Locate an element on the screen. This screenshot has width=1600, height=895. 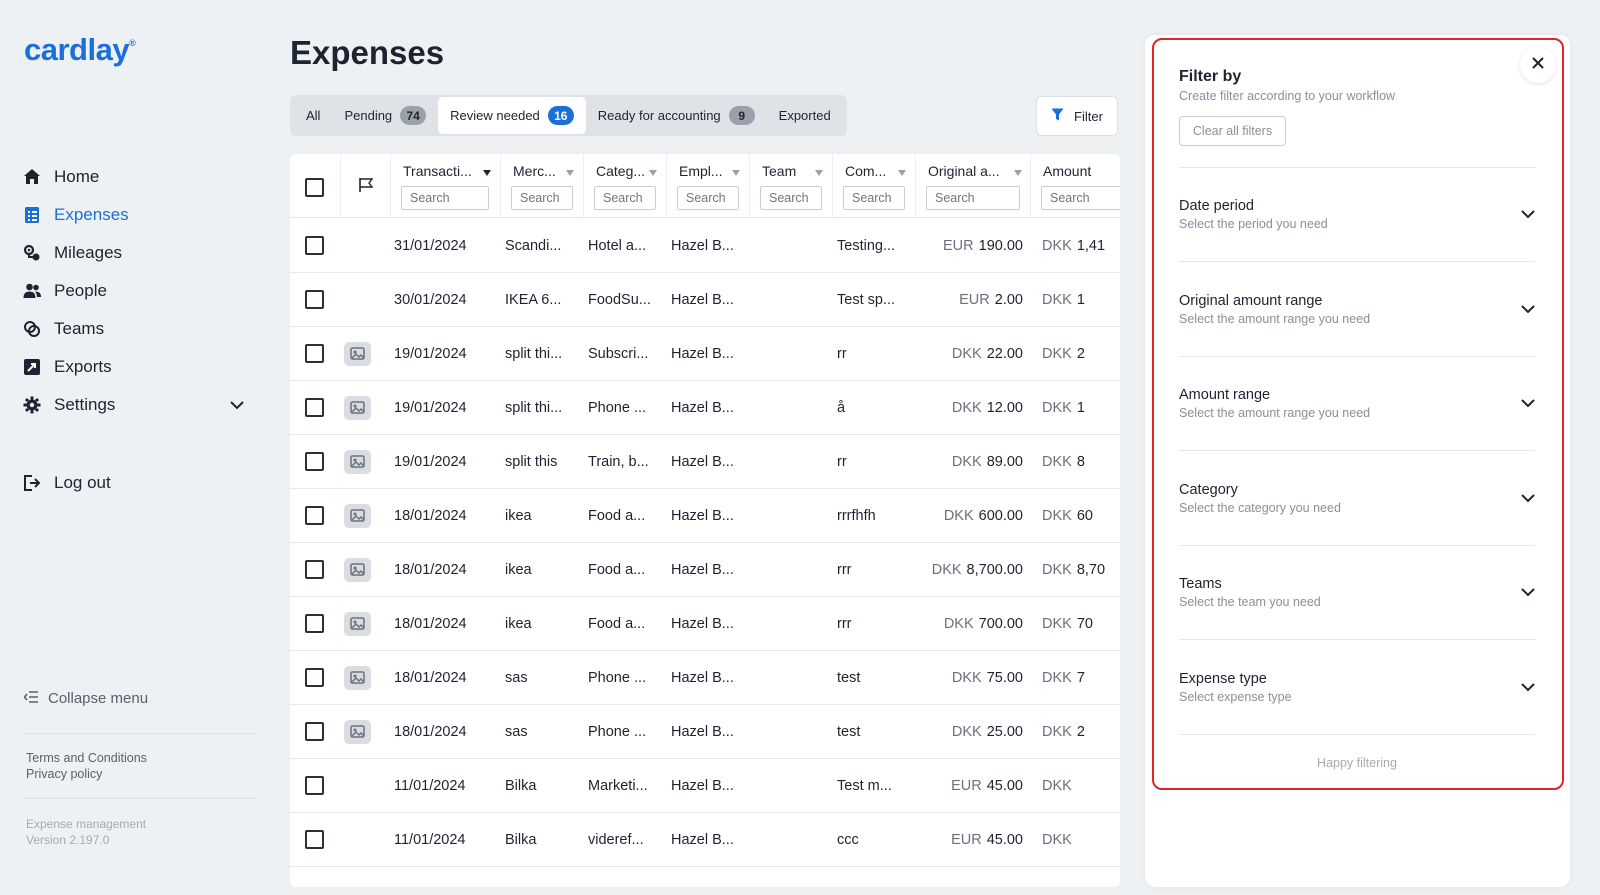
search-input-category is located at coordinates (625, 198).